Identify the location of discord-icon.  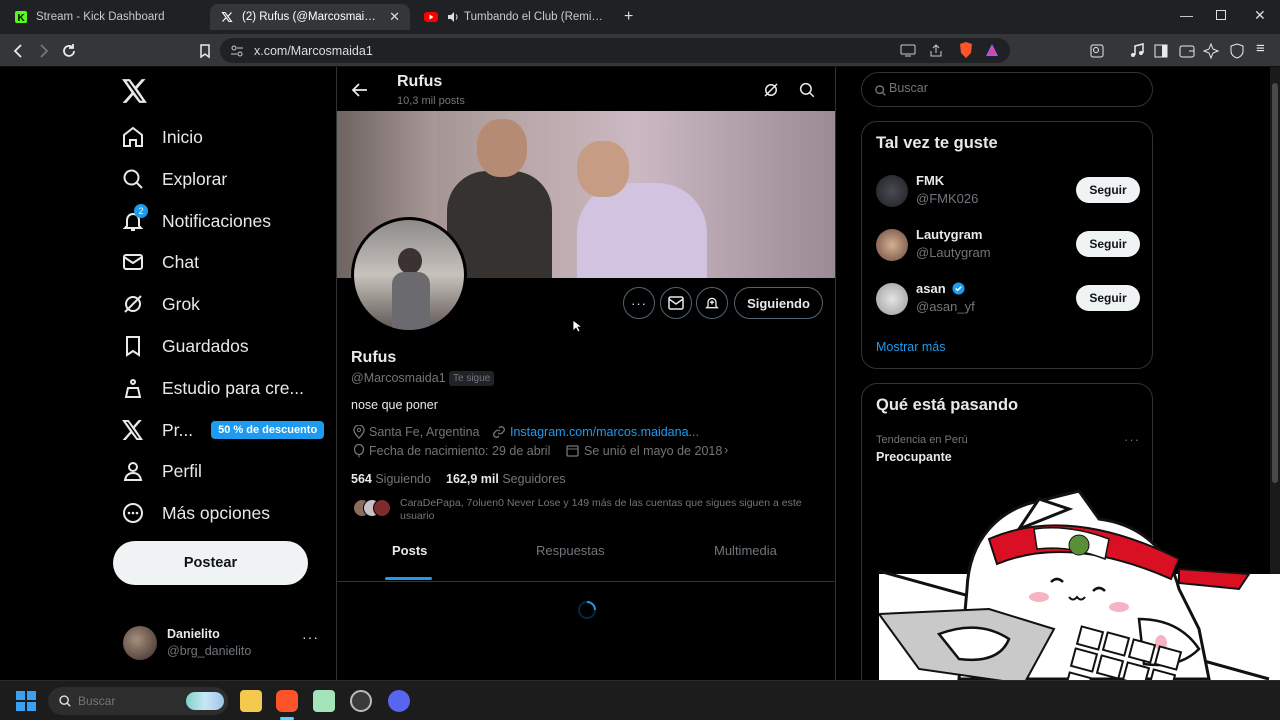
(399, 701).